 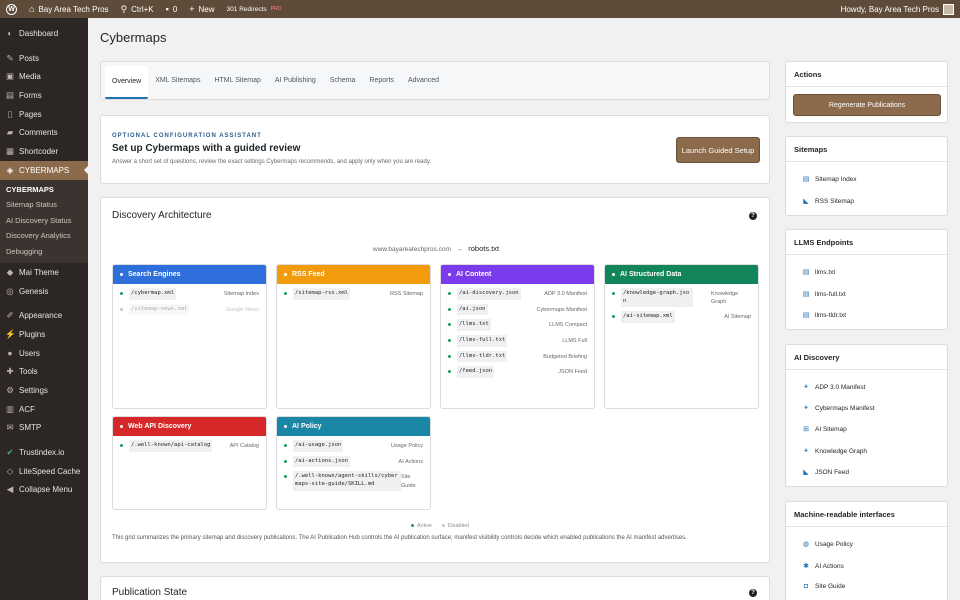 I want to click on tab-reports: Reports, so click(x=381, y=80).